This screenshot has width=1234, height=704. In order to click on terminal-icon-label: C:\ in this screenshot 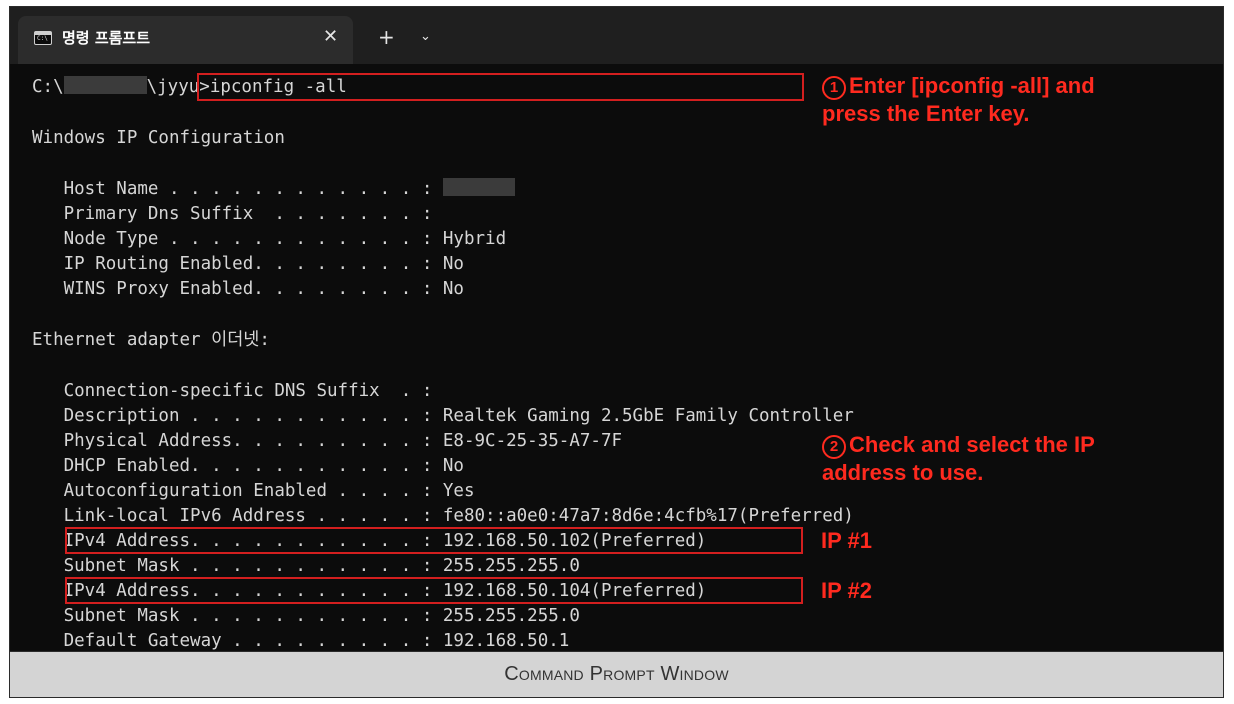, I will do `click(42, 38)`.